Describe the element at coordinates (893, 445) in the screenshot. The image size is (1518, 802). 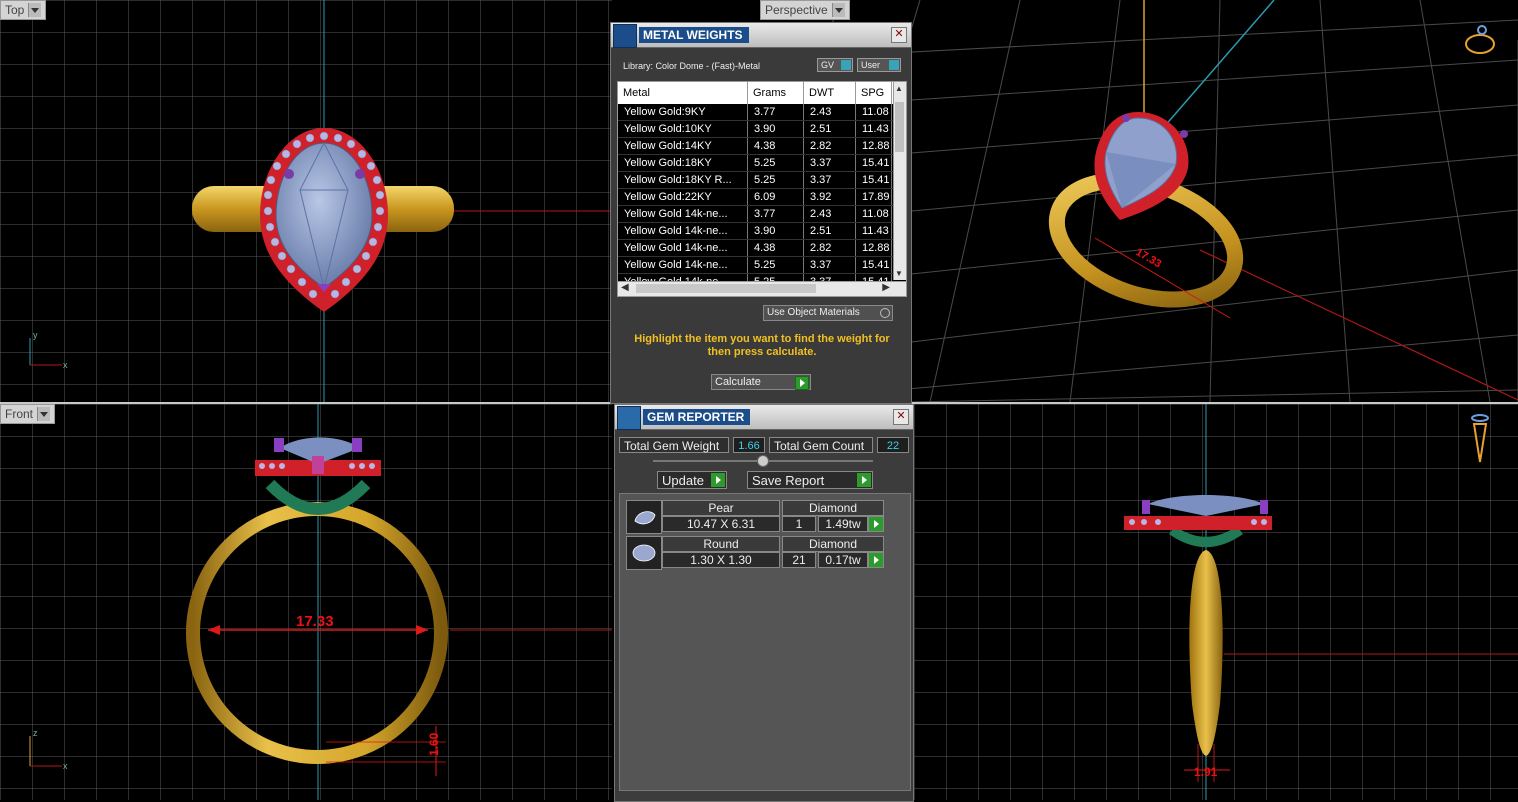
I see `total-gem-count-value: 22` at that location.